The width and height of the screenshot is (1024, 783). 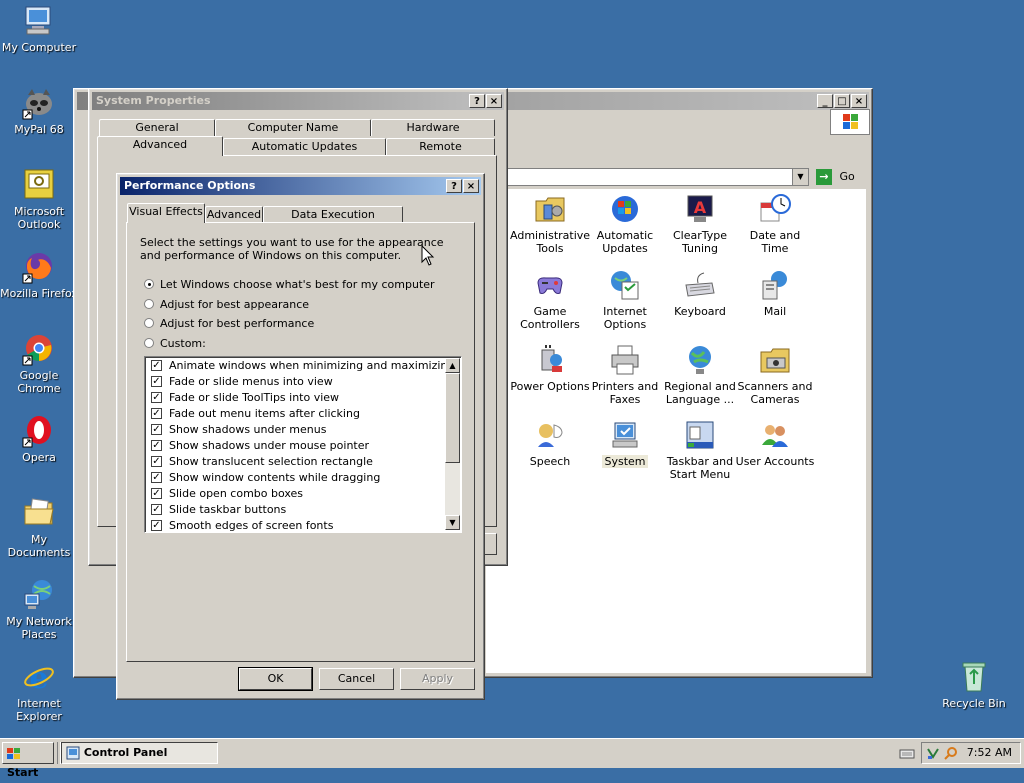 I want to click on desktop-icon-label: My Computer, so click(x=39, y=47).